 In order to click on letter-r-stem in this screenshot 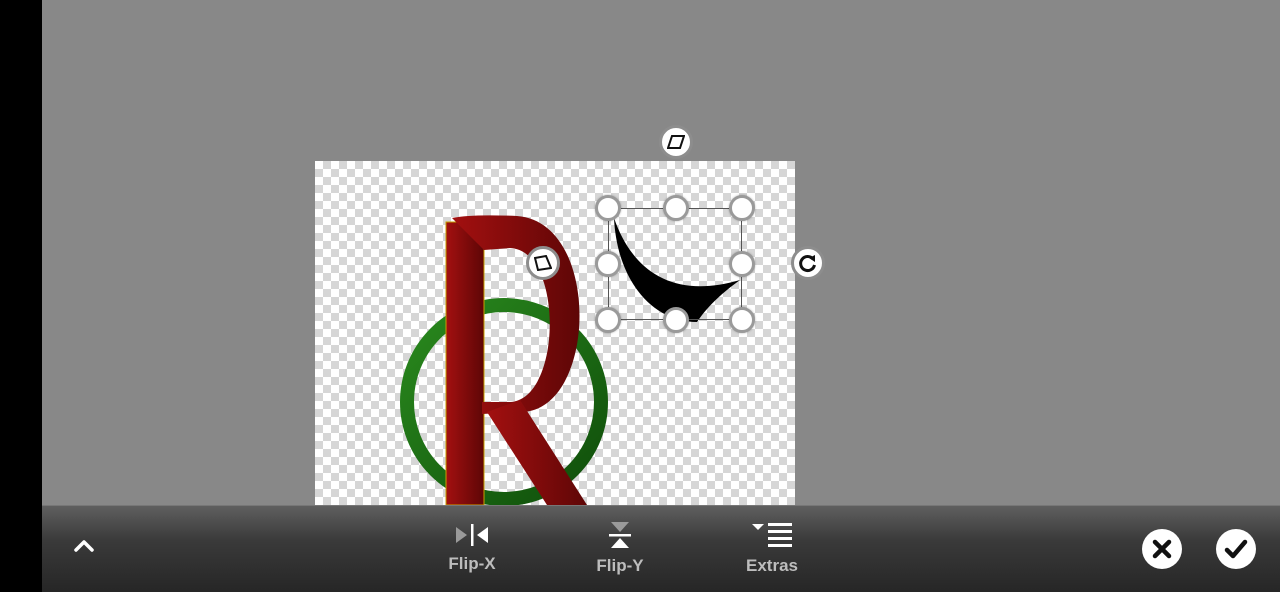, I will do `click(465, 363)`.